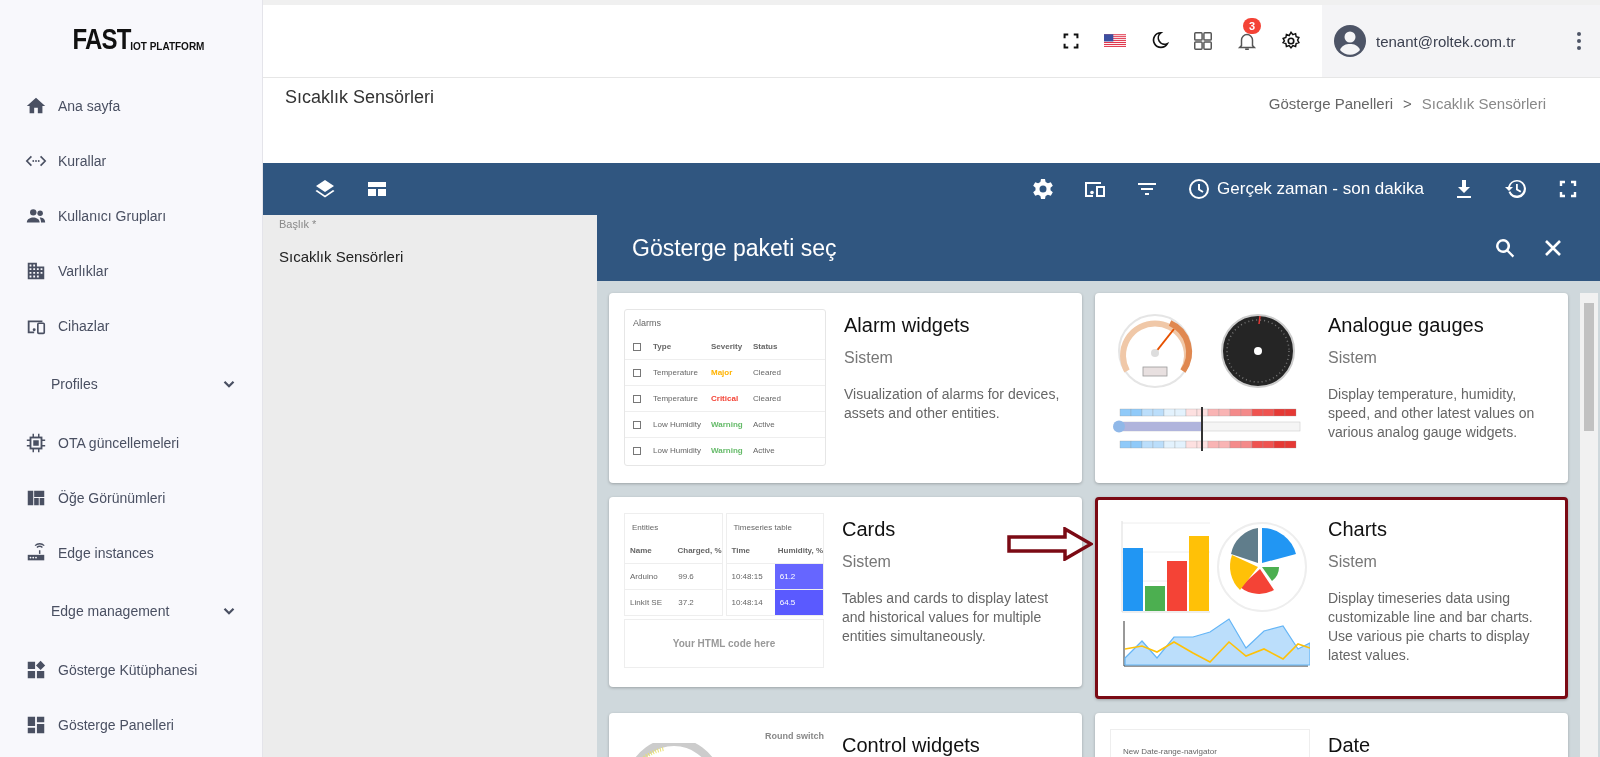 This screenshot has height=757, width=1600. Describe the element at coordinates (1330, 103) in the screenshot. I see `breadcrumb-link: Gösterge Panelleri` at that location.